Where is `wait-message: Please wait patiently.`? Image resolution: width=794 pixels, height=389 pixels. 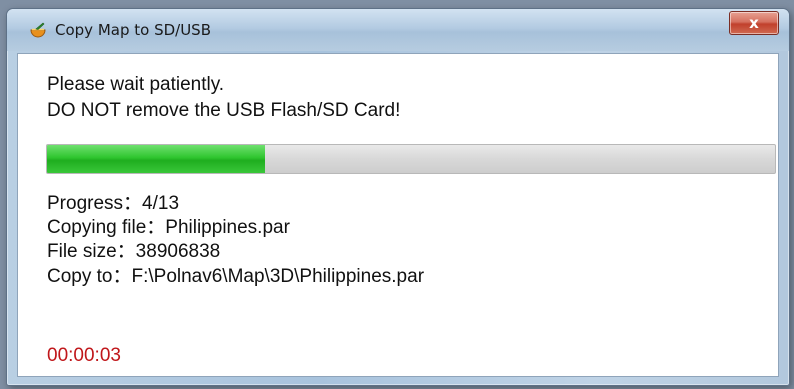 wait-message: Please wait patiently. is located at coordinates (136, 84).